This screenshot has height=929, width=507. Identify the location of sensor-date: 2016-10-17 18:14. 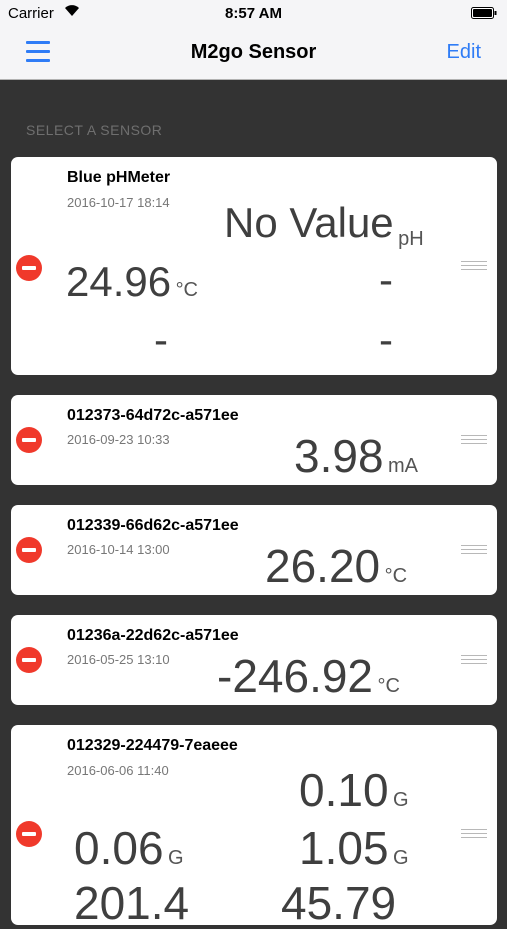
(118, 202).